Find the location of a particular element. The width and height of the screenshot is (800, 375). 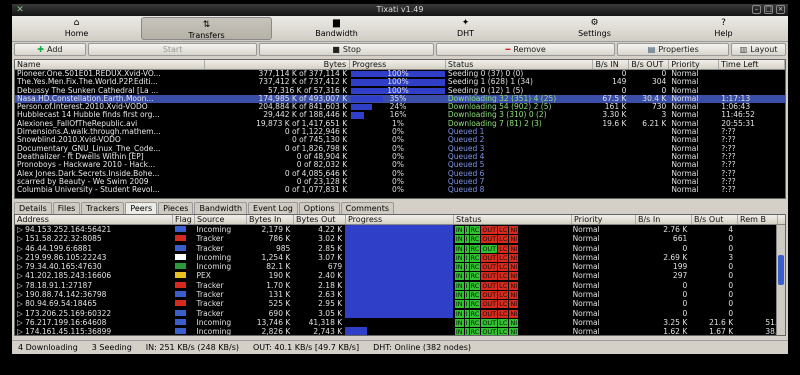

peer-bs-in: 0 is located at coordinates (685, 285).